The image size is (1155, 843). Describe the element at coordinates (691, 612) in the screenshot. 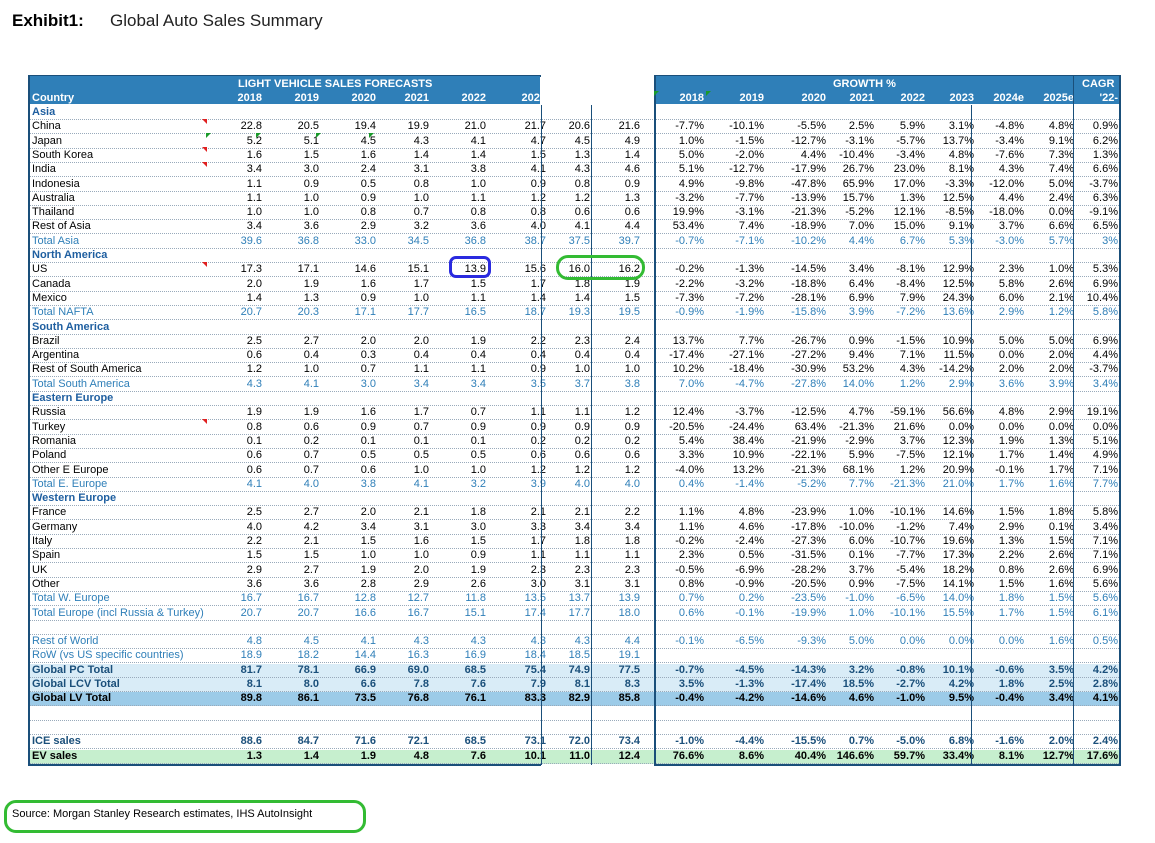

I see `growth-cell: 0.6%` at that location.